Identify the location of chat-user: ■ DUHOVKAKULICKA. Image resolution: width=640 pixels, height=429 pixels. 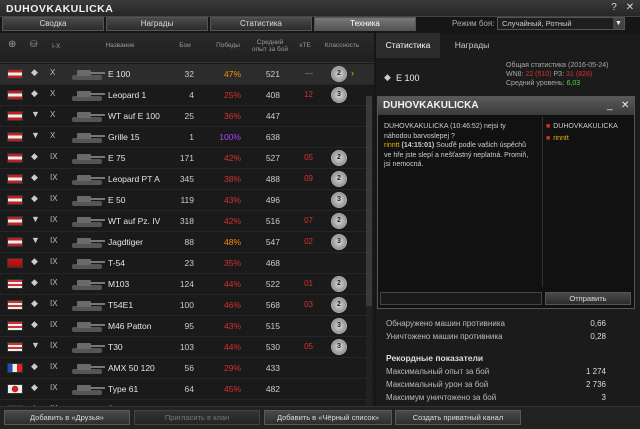
(589, 127).